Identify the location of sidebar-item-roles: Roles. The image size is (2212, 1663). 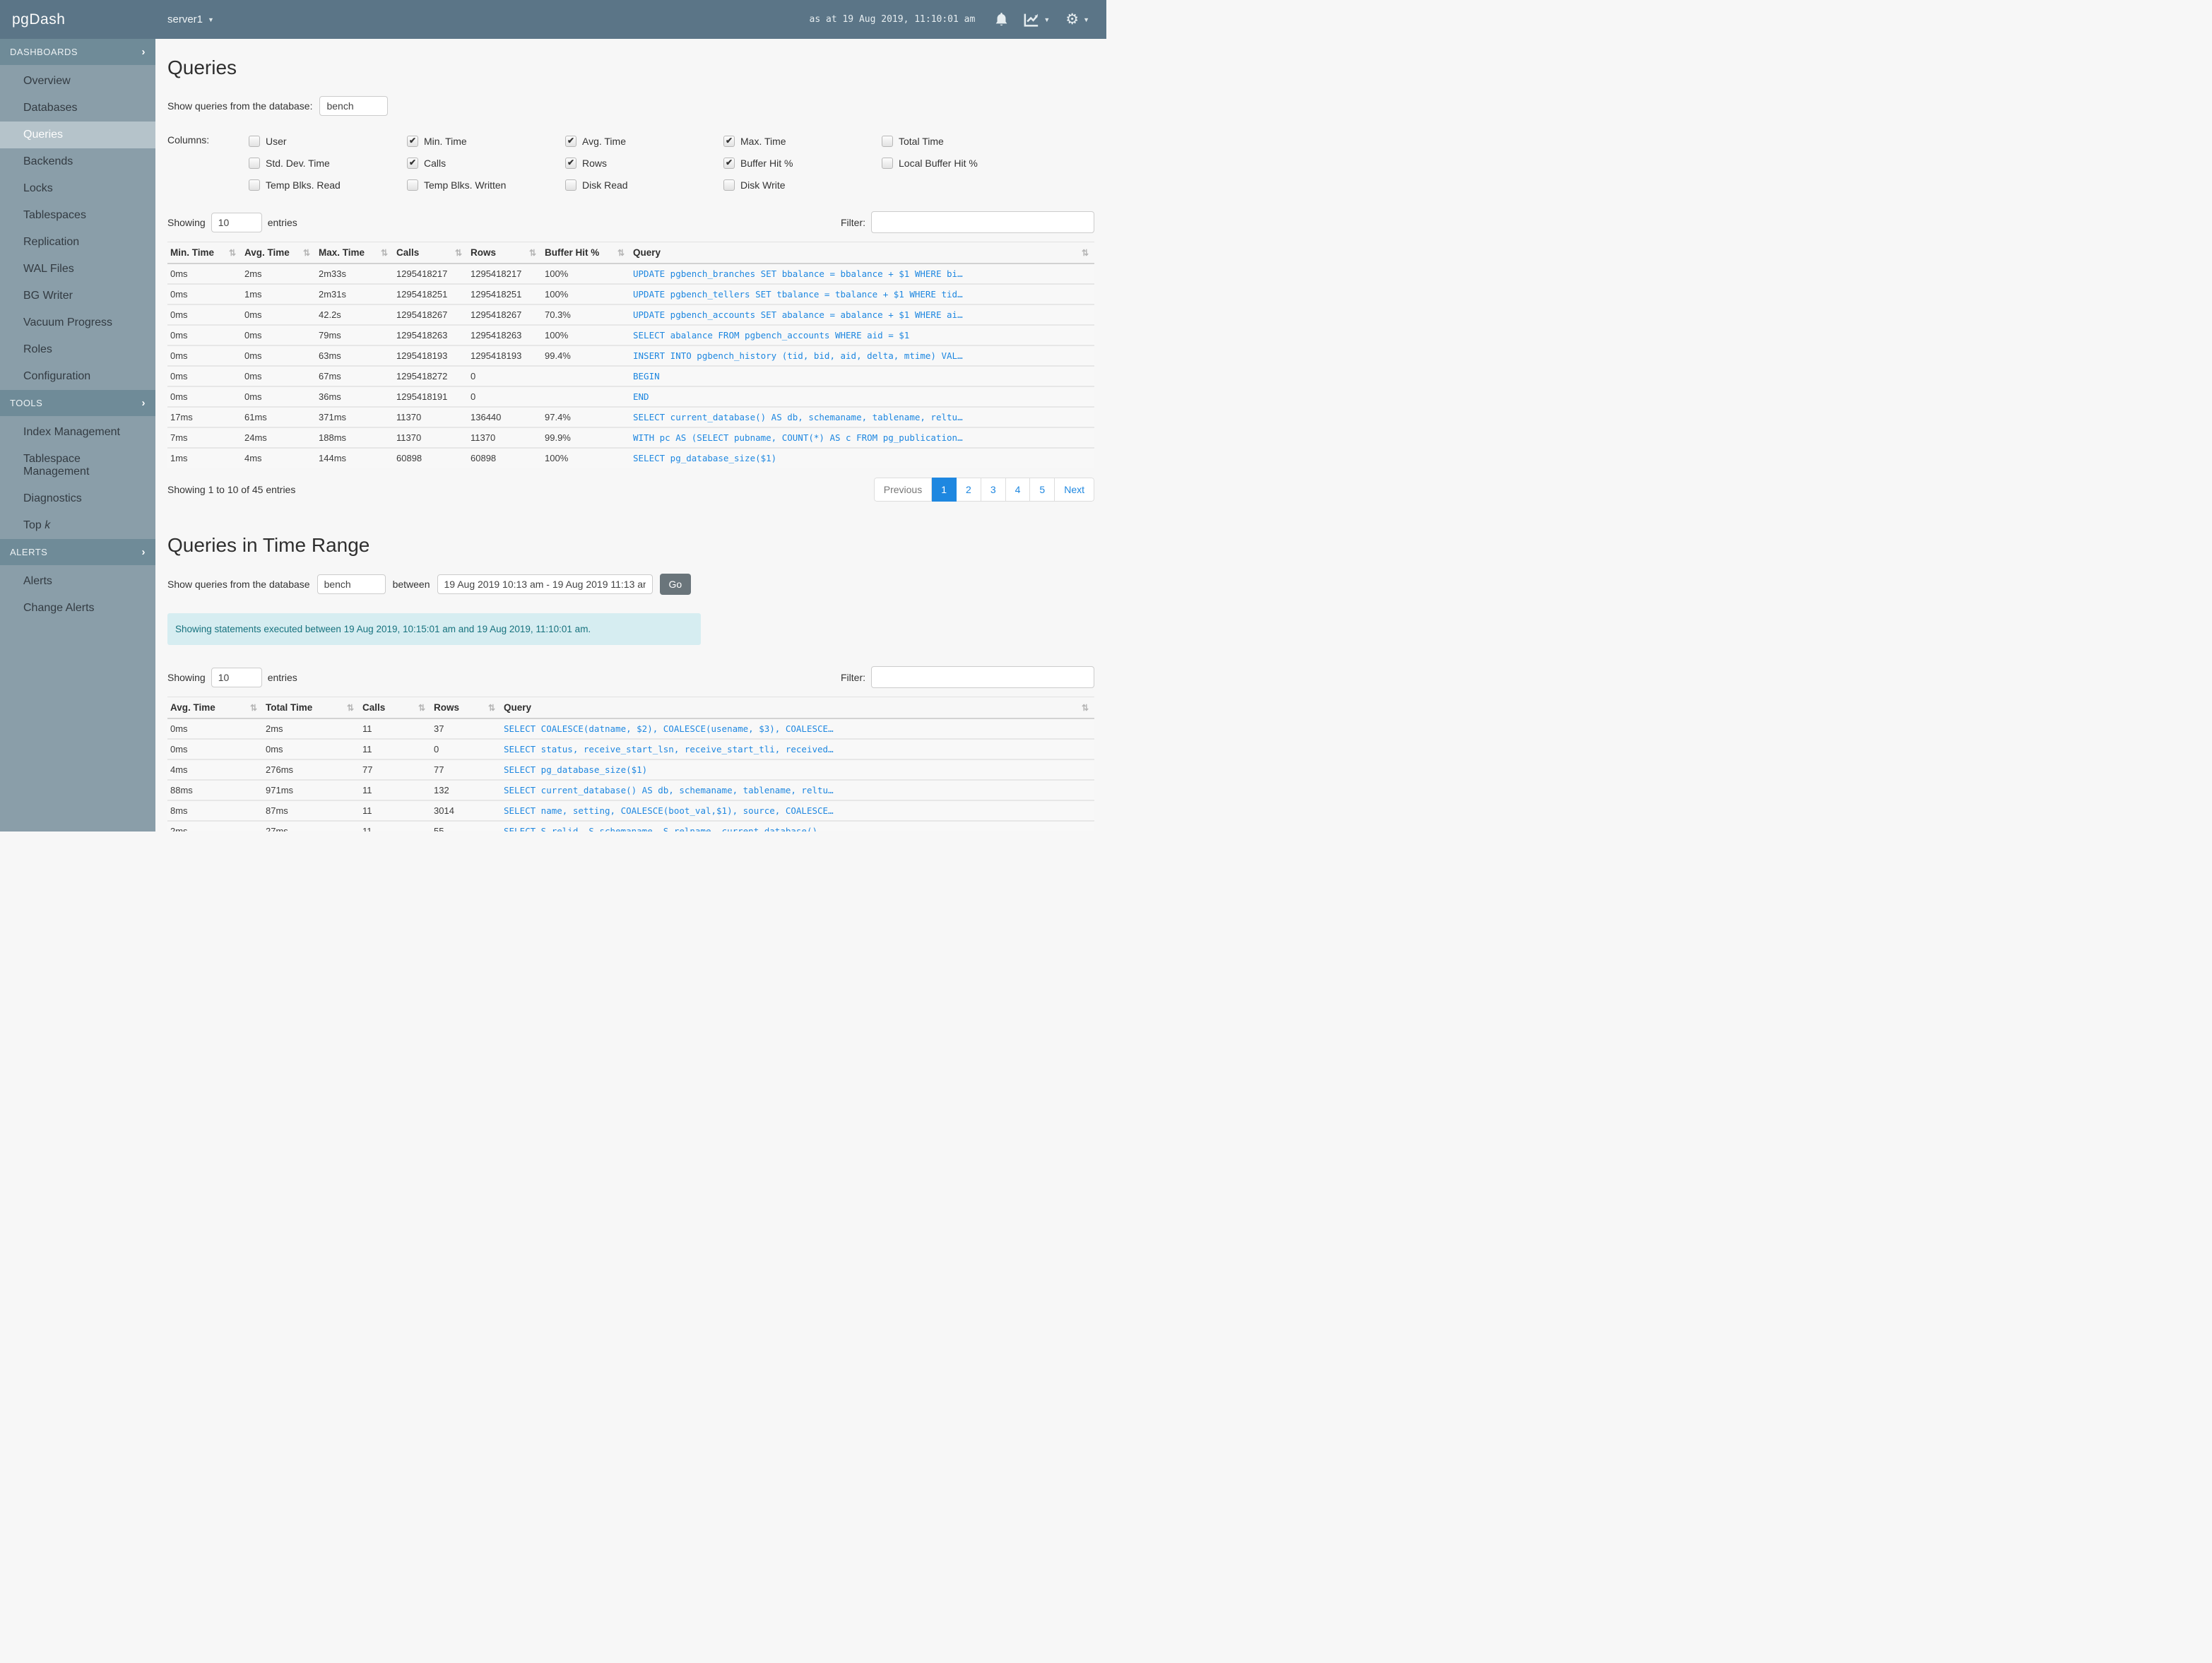
(77, 350).